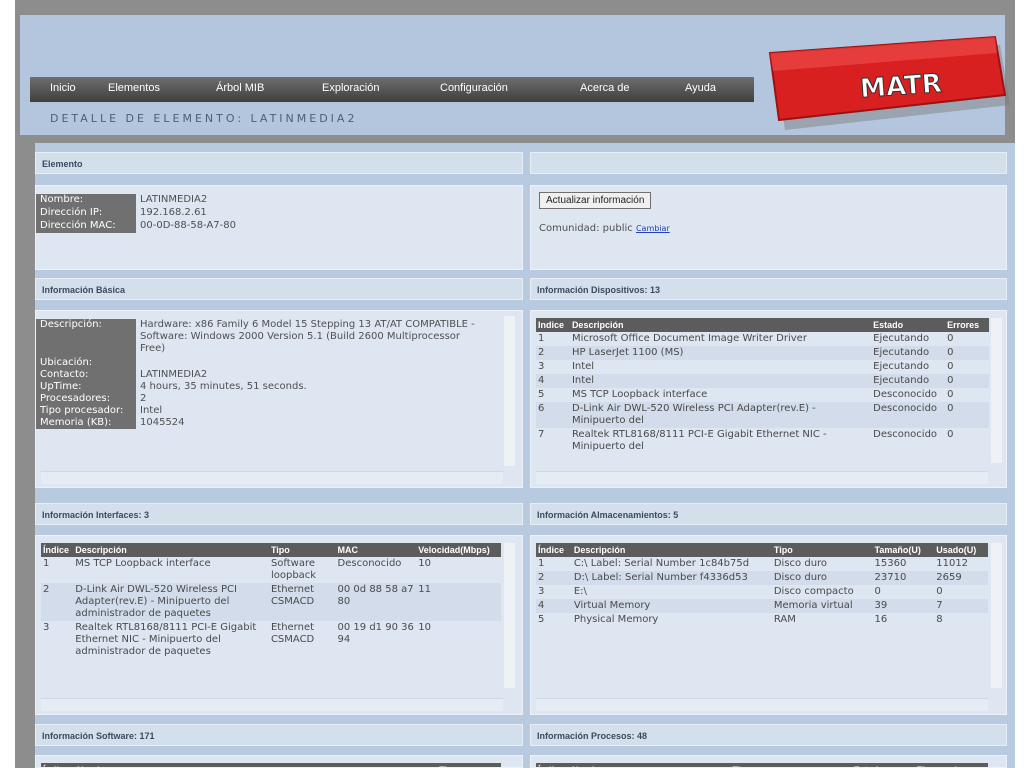  I want to click on community-label: Comunidad: public, so click(586, 228).